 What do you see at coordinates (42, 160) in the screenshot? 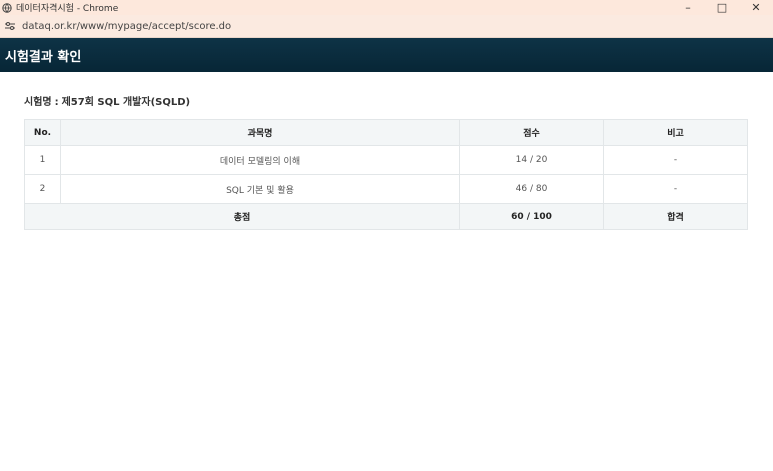
I see `row-no: 1` at bounding box center [42, 160].